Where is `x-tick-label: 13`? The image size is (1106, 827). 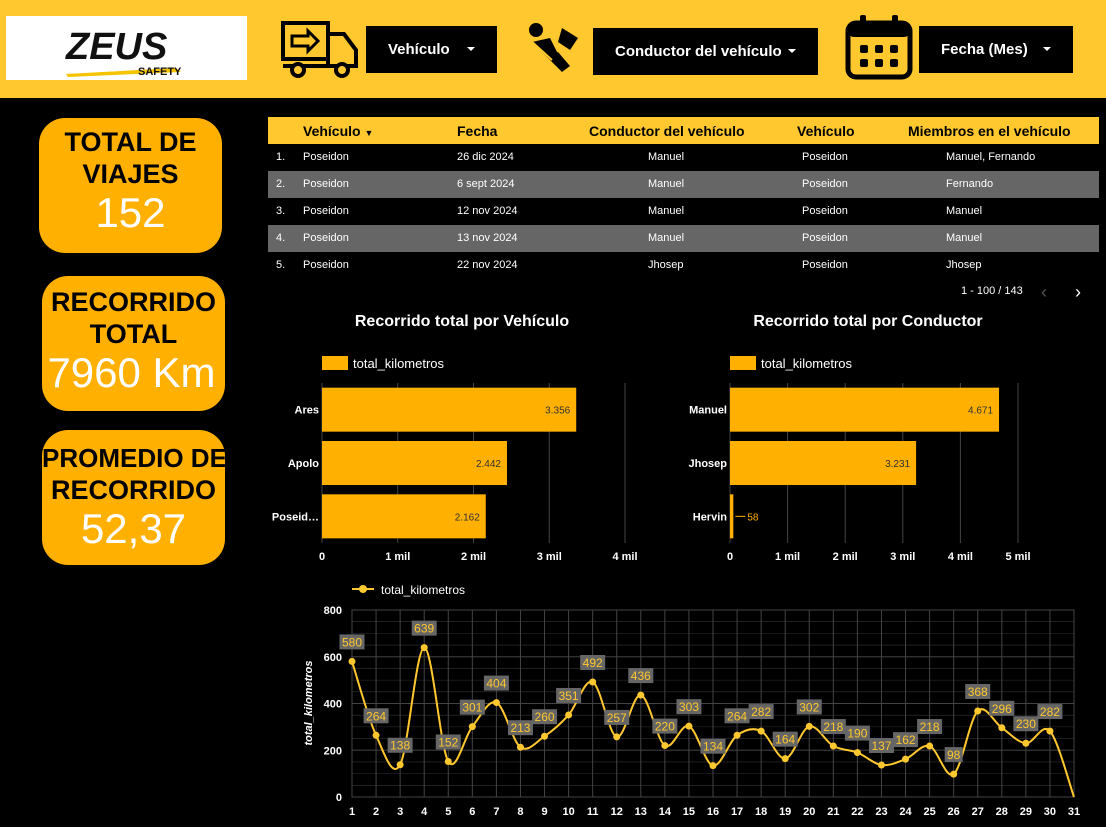
x-tick-label: 13 is located at coordinates (641, 812).